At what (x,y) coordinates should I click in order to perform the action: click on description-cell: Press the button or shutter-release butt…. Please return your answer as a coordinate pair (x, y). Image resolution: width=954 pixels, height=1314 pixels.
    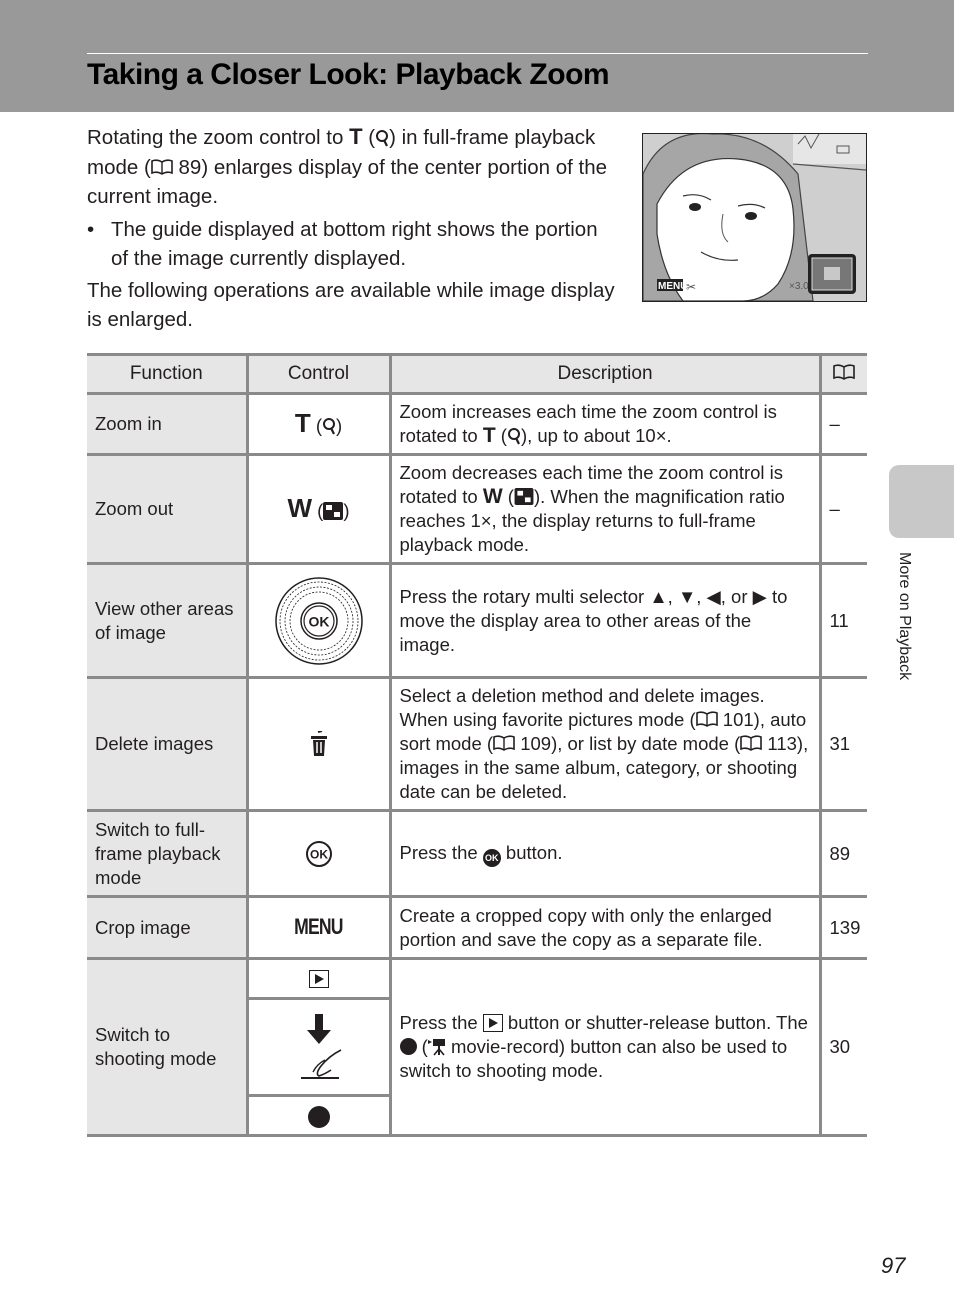
    Looking at the image, I should click on (605, 1047).